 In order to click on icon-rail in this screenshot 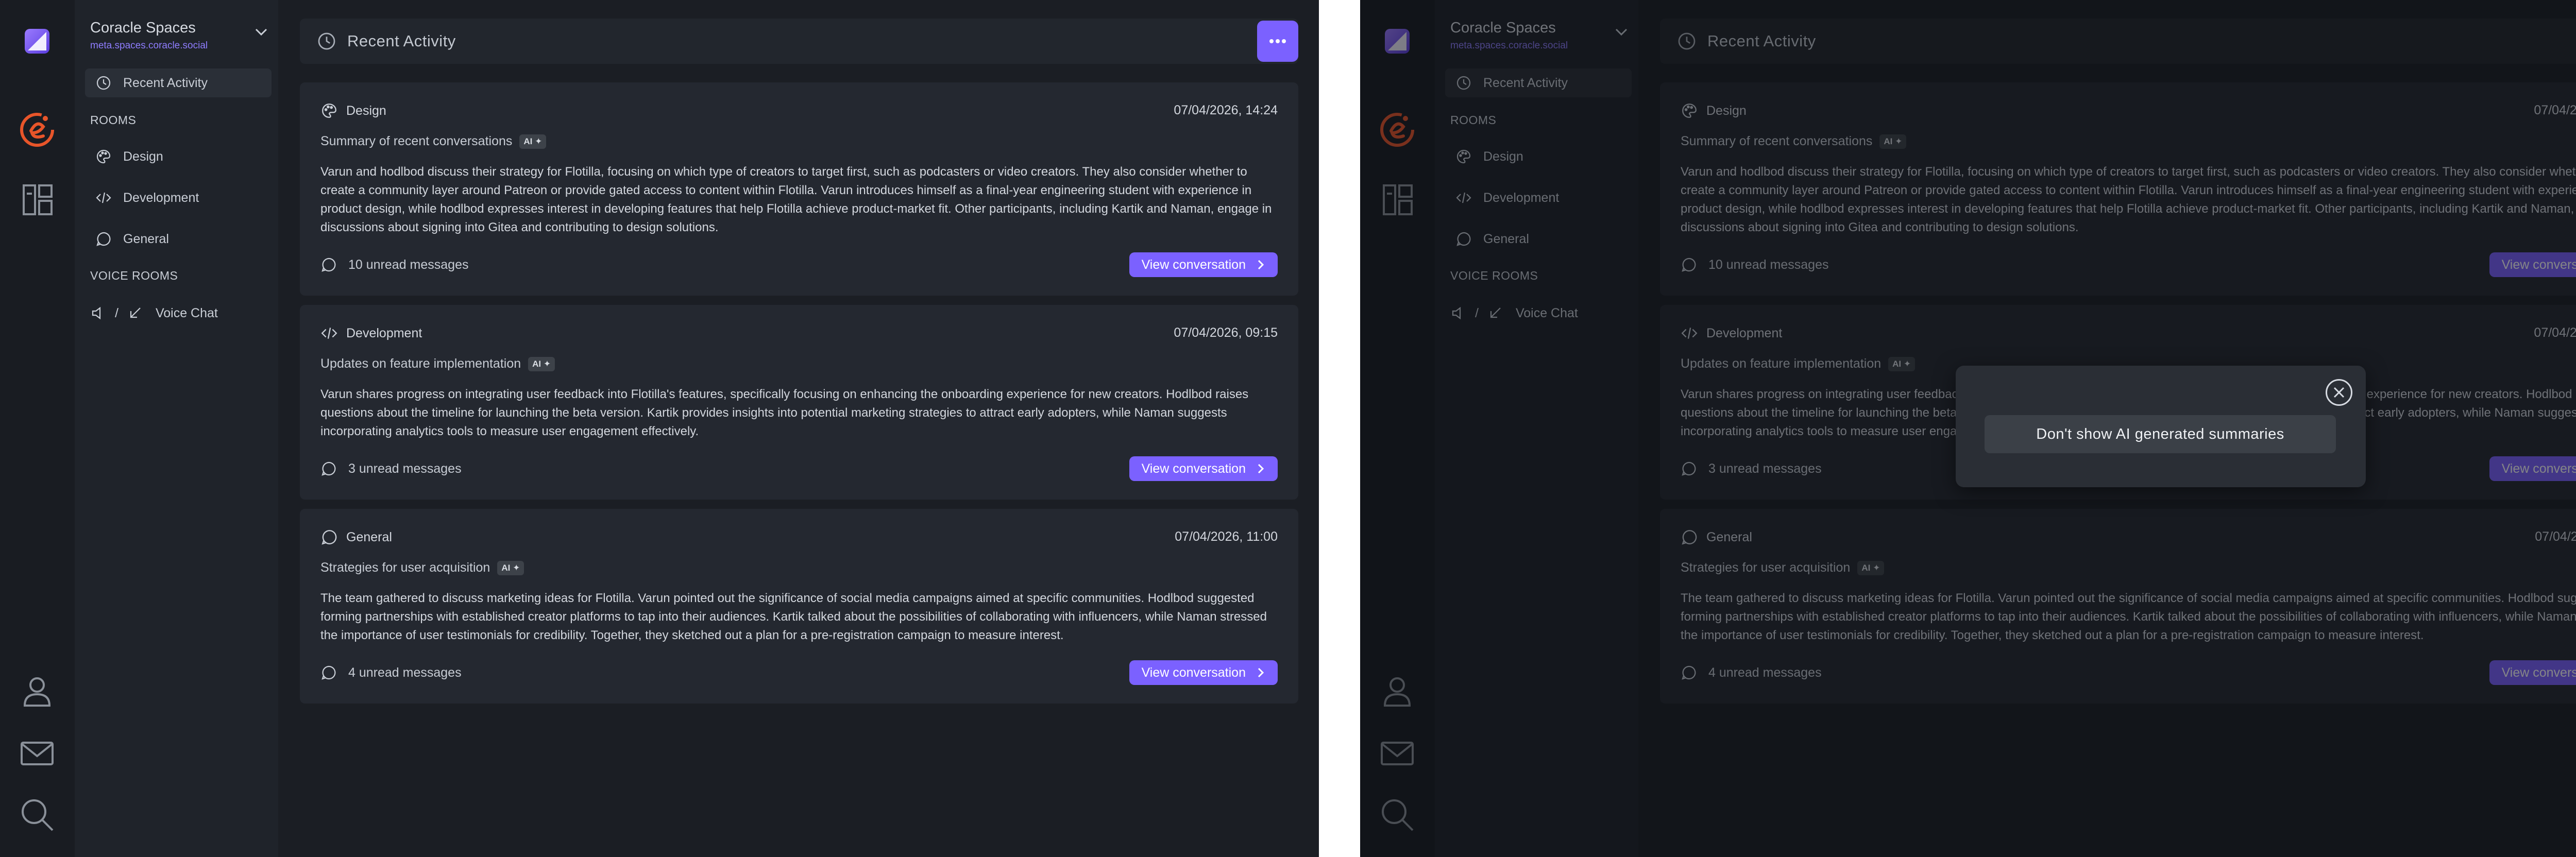, I will do `click(37, 428)`.